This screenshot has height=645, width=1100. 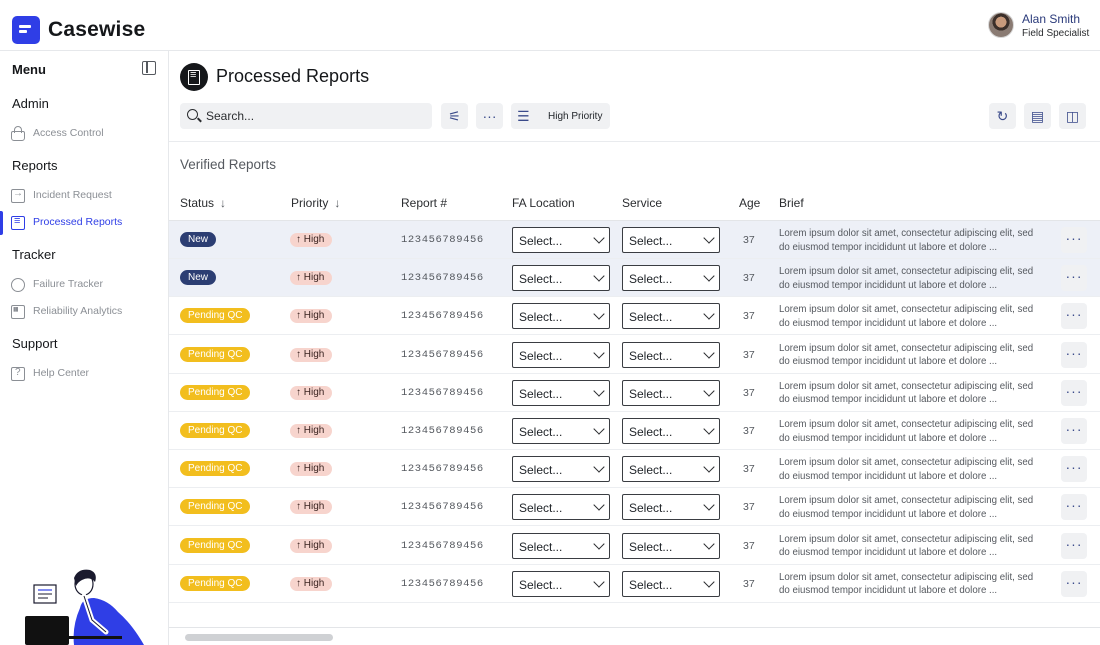 What do you see at coordinates (26, 30) in the screenshot?
I see `logo-icon` at bounding box center [26, 30].